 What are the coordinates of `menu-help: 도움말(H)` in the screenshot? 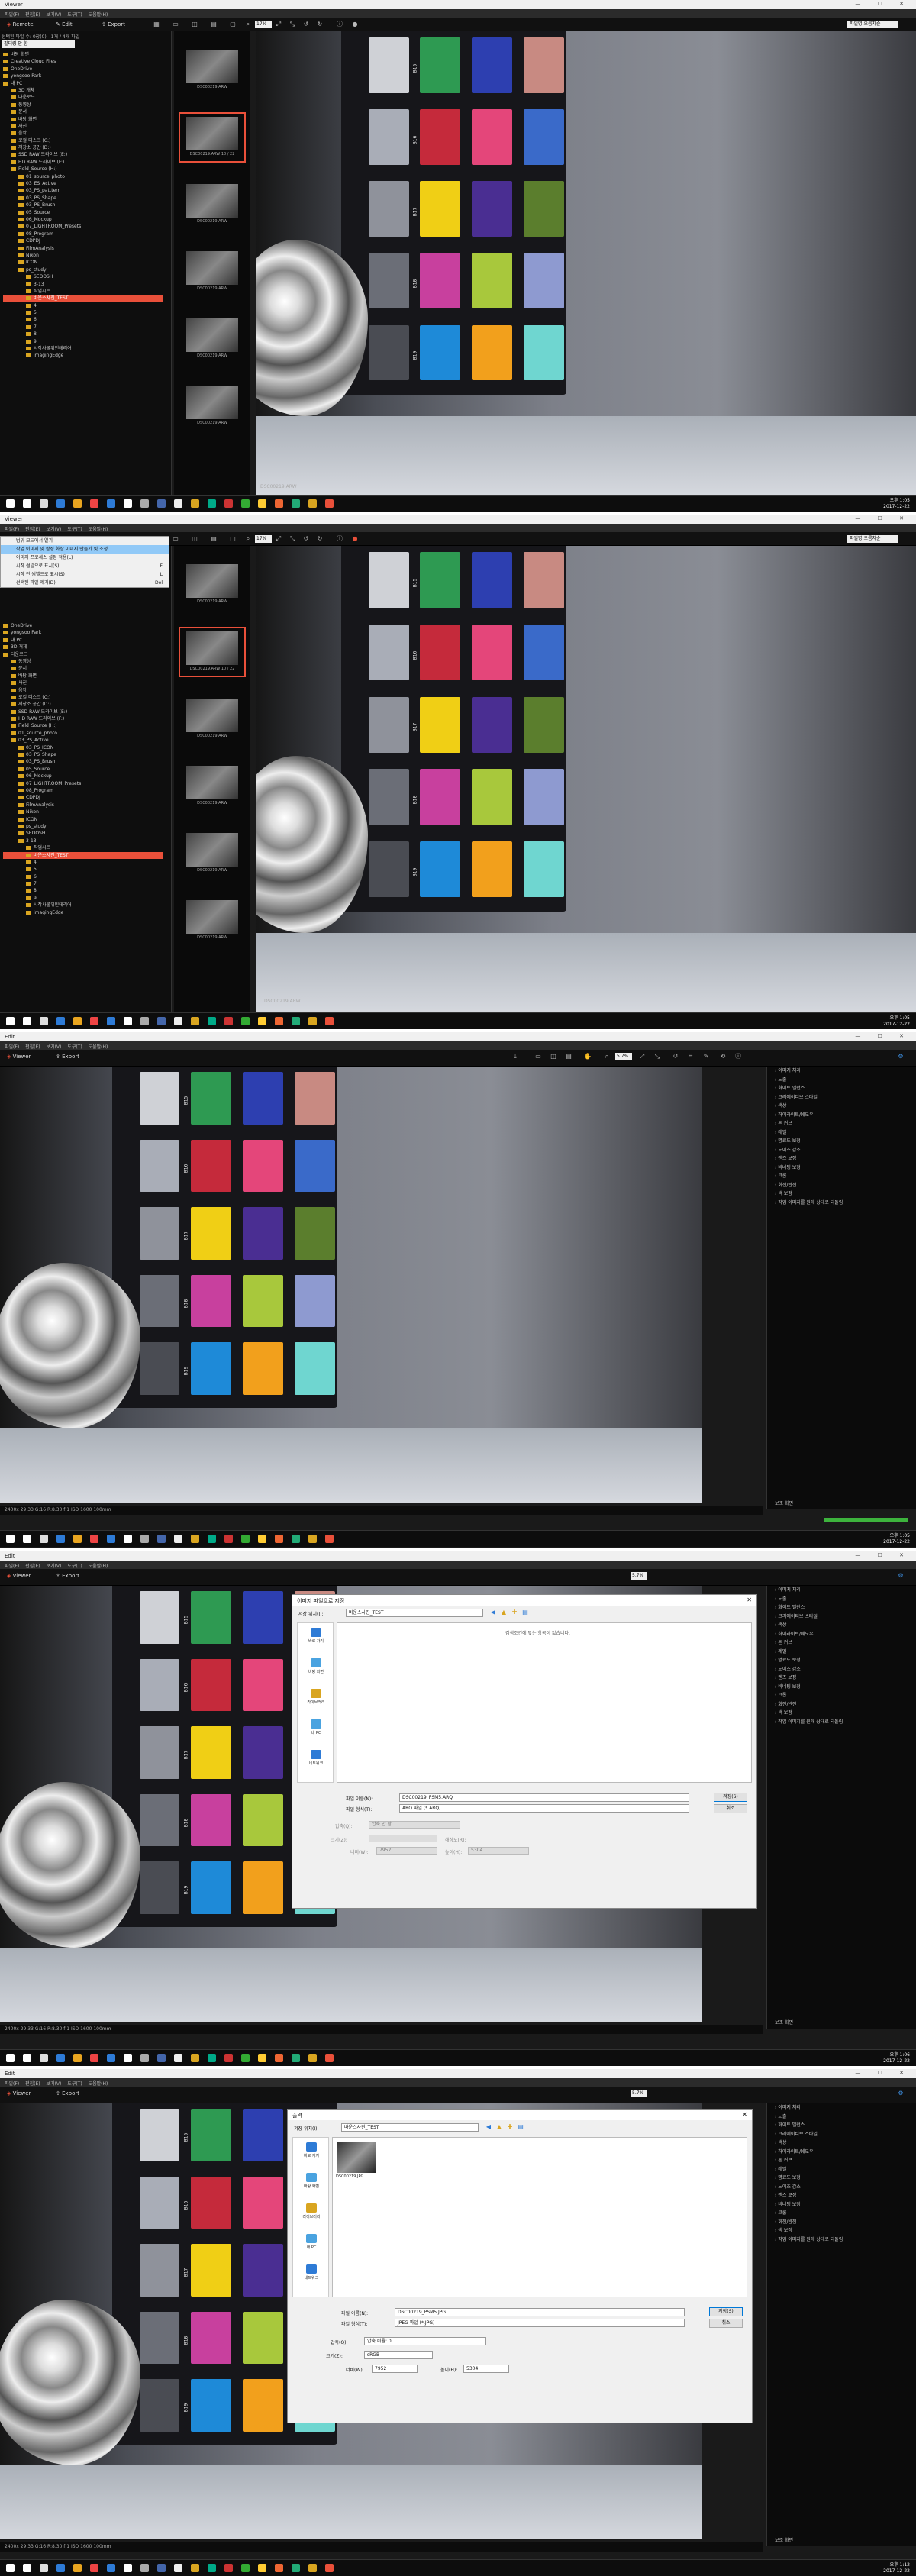 It's located at (98, 2084).